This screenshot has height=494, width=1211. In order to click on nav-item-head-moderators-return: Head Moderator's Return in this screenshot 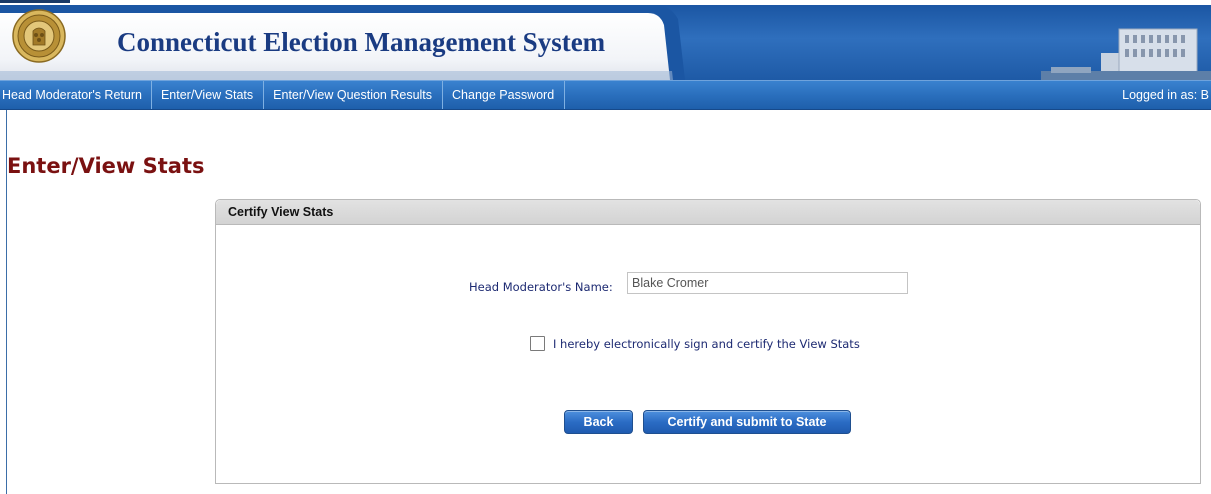, I will do `click(76, 95)`.